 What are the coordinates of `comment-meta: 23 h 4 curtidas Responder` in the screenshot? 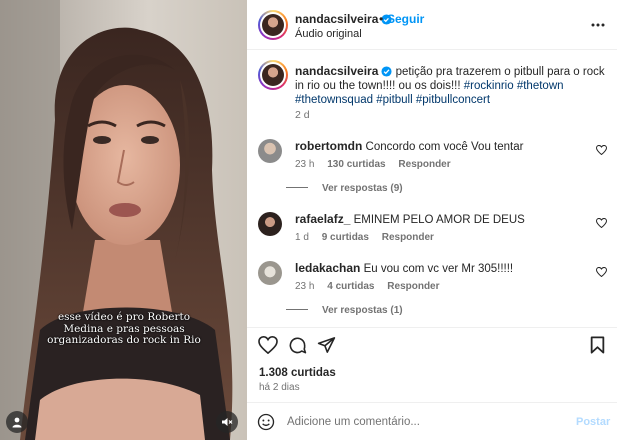 It's located at (372, 286).